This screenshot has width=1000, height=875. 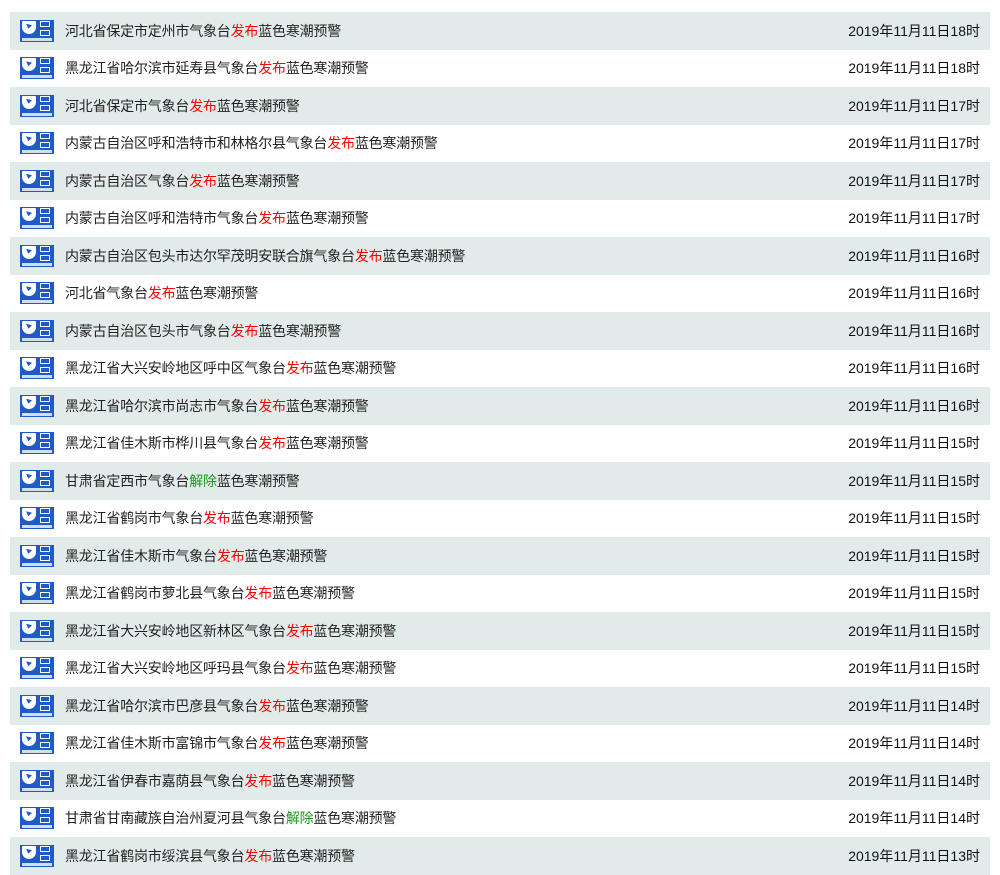 What do you see at coordinates (155, 780) in the screenshot?
I see `warning-issuer: 黑龙江省伊春市嘉荫县气象台` at bounding box center [155, 780].